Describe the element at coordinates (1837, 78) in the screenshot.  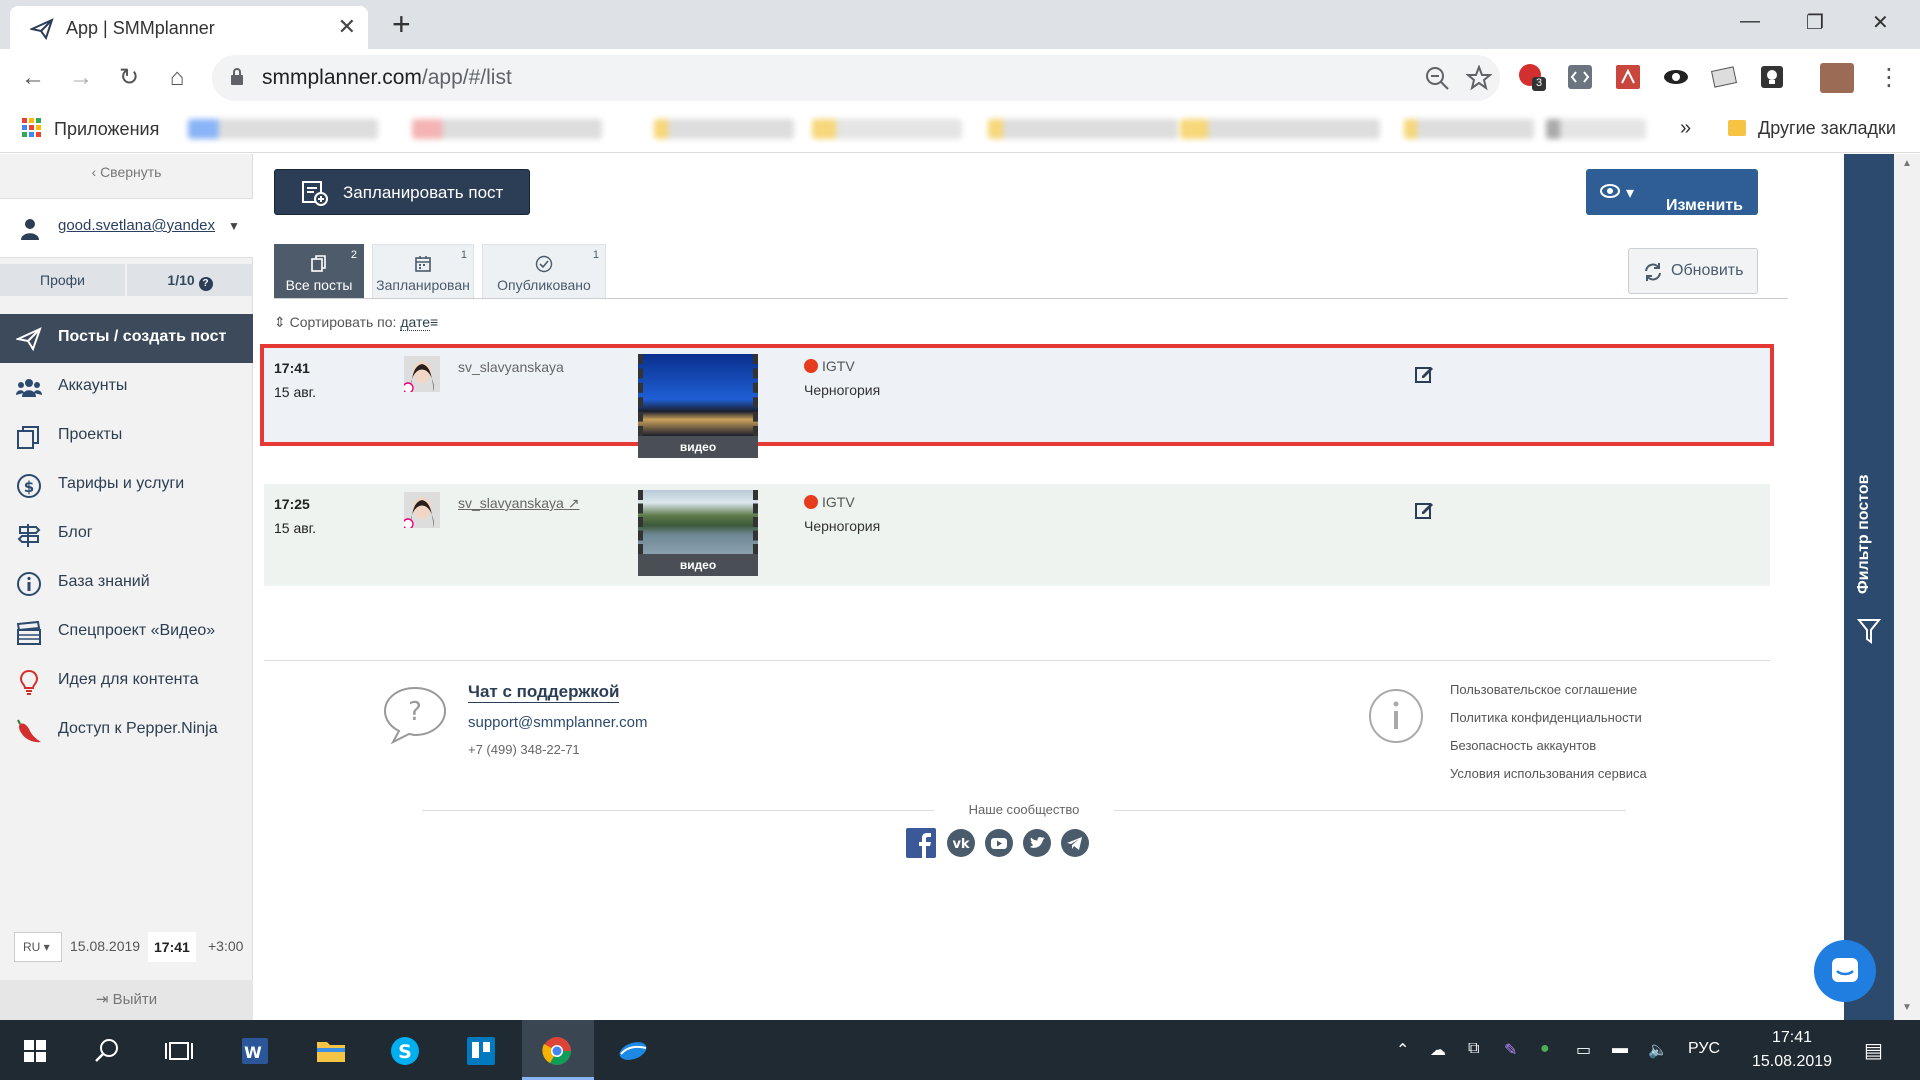
I see `profile-avatar` at that location.